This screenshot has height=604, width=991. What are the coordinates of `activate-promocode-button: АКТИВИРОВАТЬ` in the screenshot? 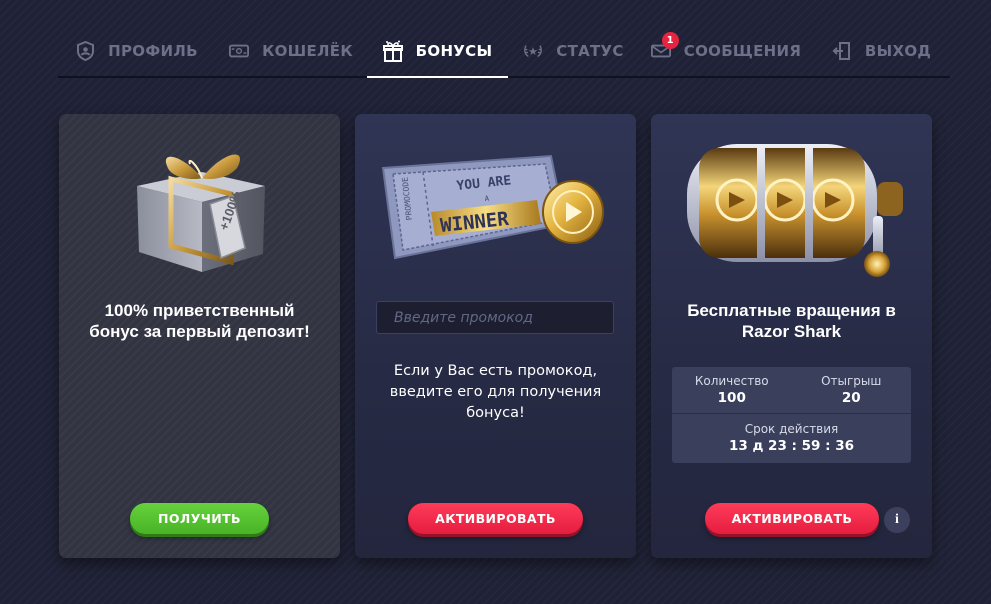 It's located at (495, 518).